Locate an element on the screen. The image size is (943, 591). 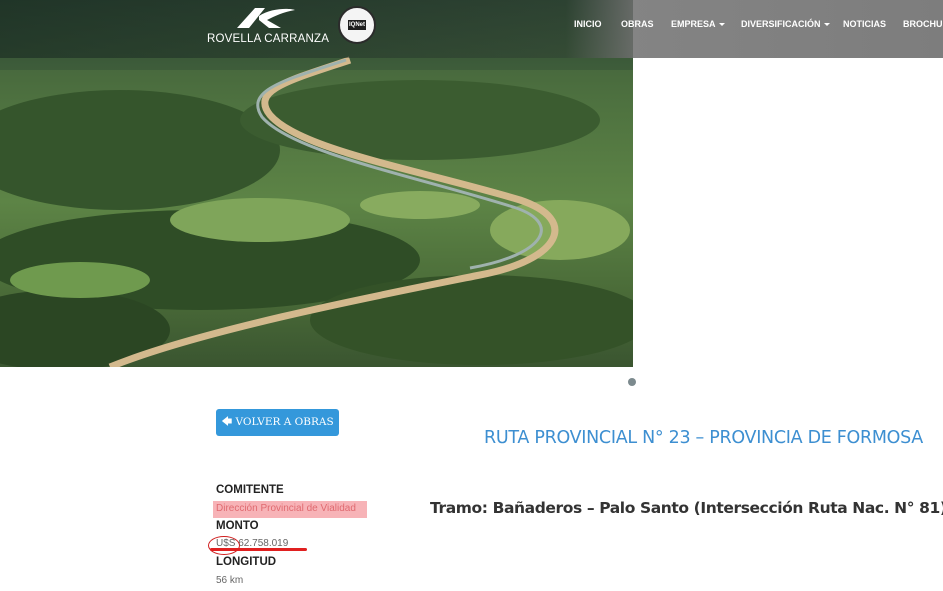
nav-empresa-label: EMPRESA is located at coordinates (693, 24).